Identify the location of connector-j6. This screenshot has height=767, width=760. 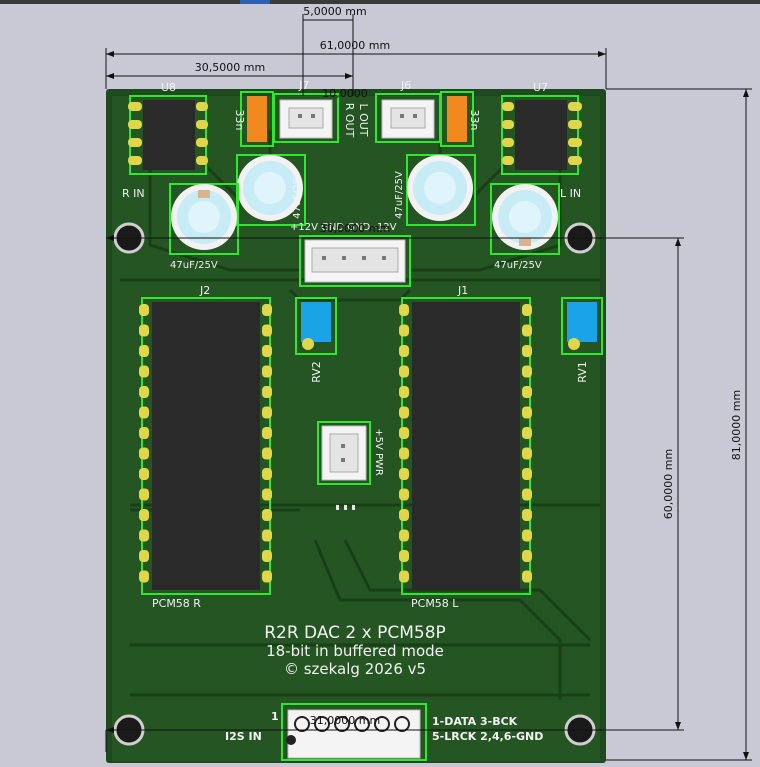
(408, 118).